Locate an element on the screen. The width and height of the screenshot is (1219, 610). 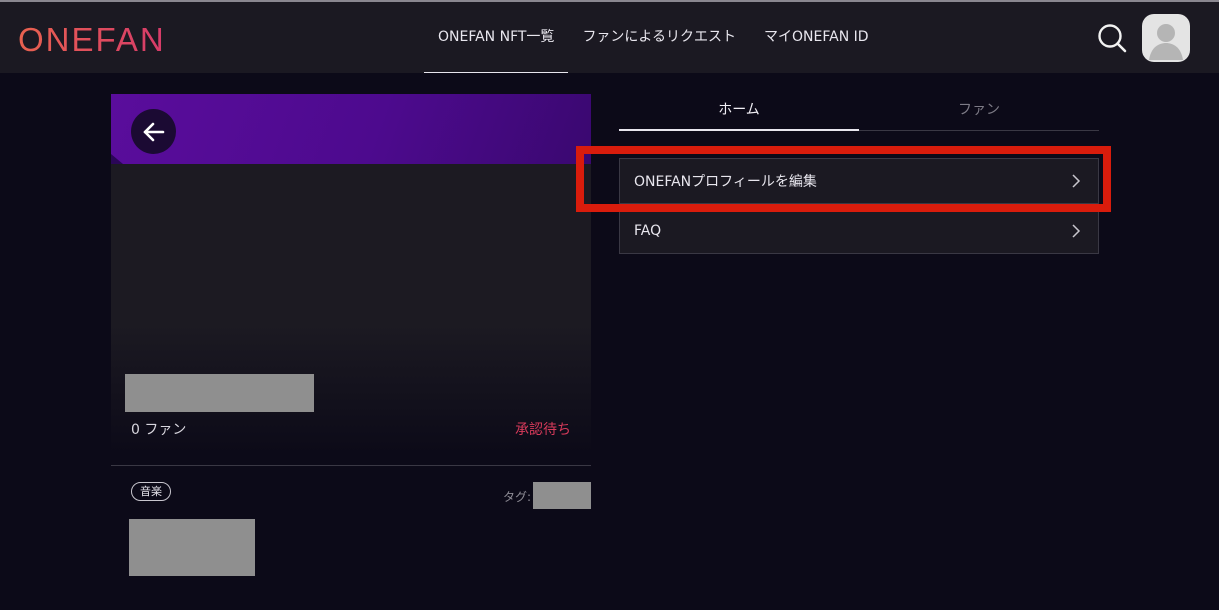
user-avatar-icon is located at coordinates (1166, 38).